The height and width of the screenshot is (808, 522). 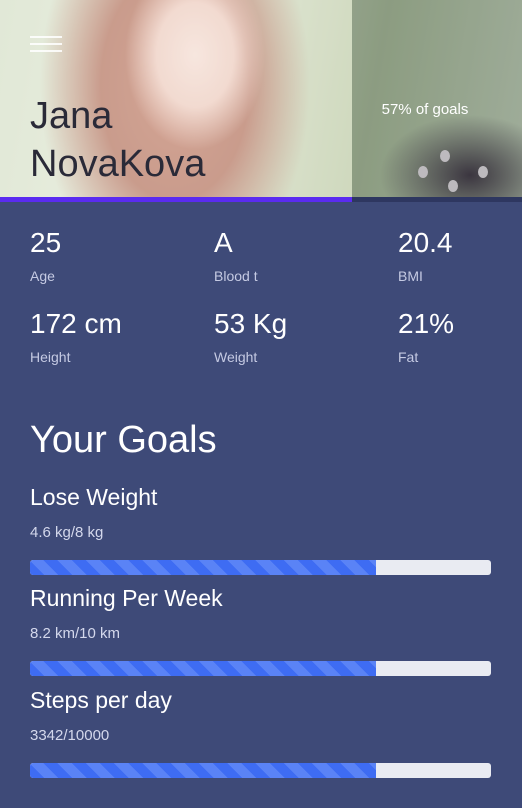 I want to click on stat-label: Height, so click(x=50, y=357).